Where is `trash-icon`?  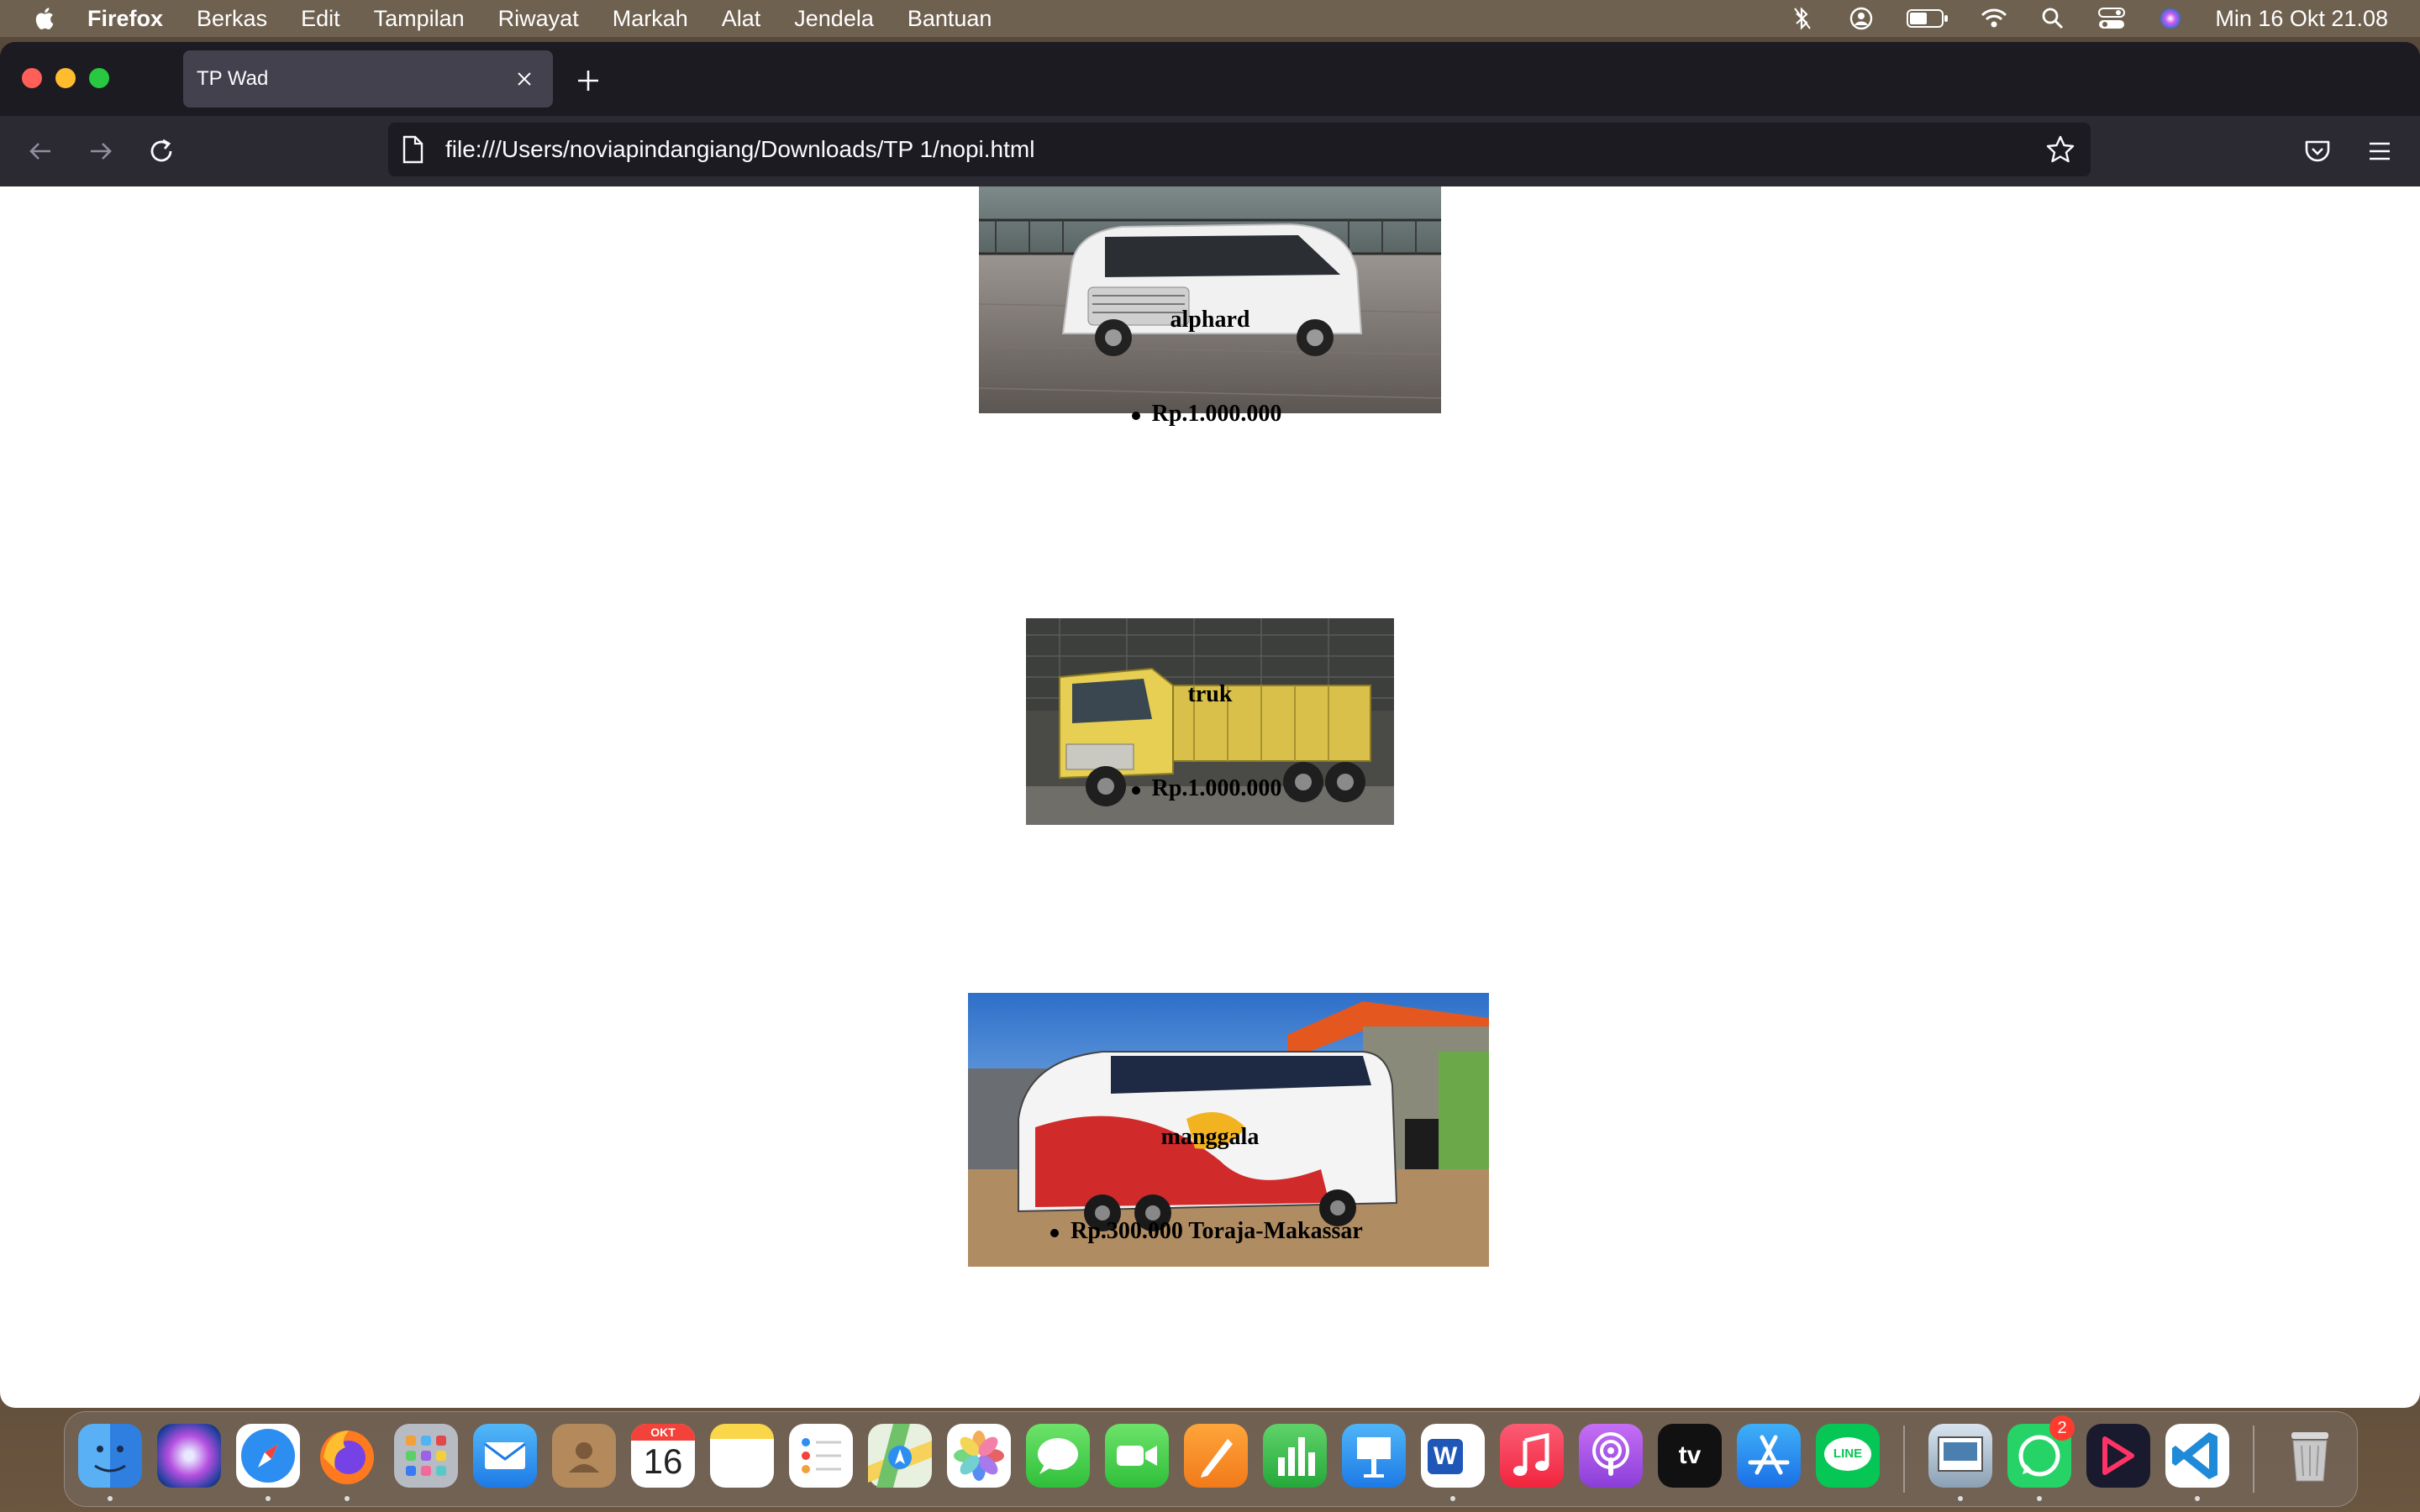
trash-icon is located at coordinates (2310, 1456).